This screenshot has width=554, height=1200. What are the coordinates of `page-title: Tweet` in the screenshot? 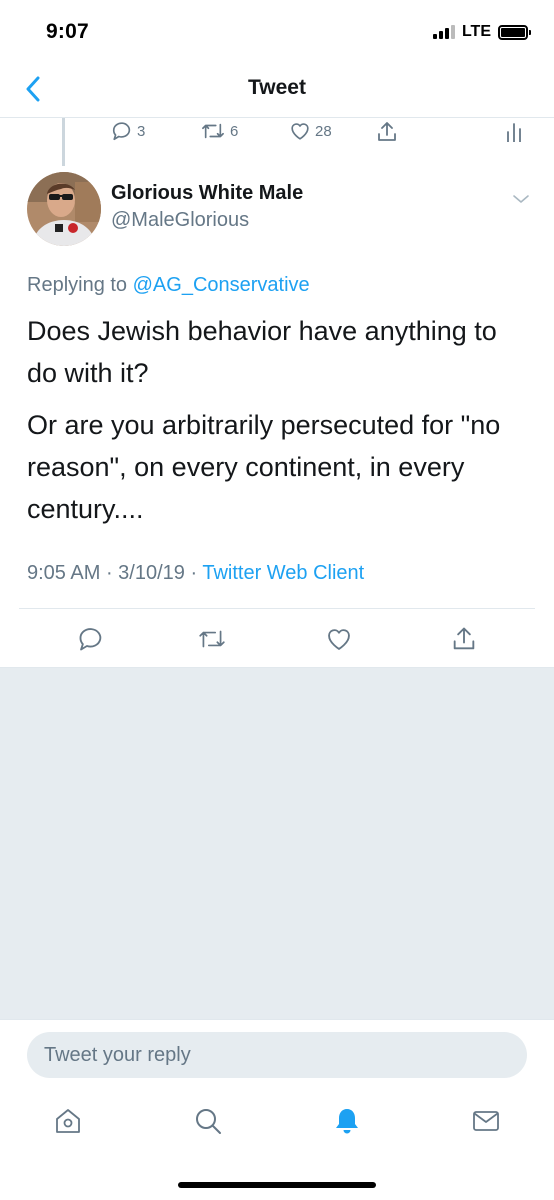 It's located at (277, 87).